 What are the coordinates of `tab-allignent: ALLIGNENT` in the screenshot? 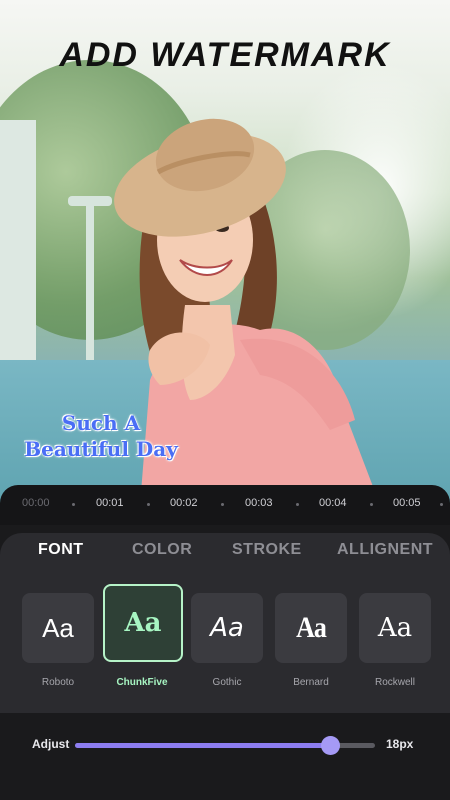 It's located at (385, 550).